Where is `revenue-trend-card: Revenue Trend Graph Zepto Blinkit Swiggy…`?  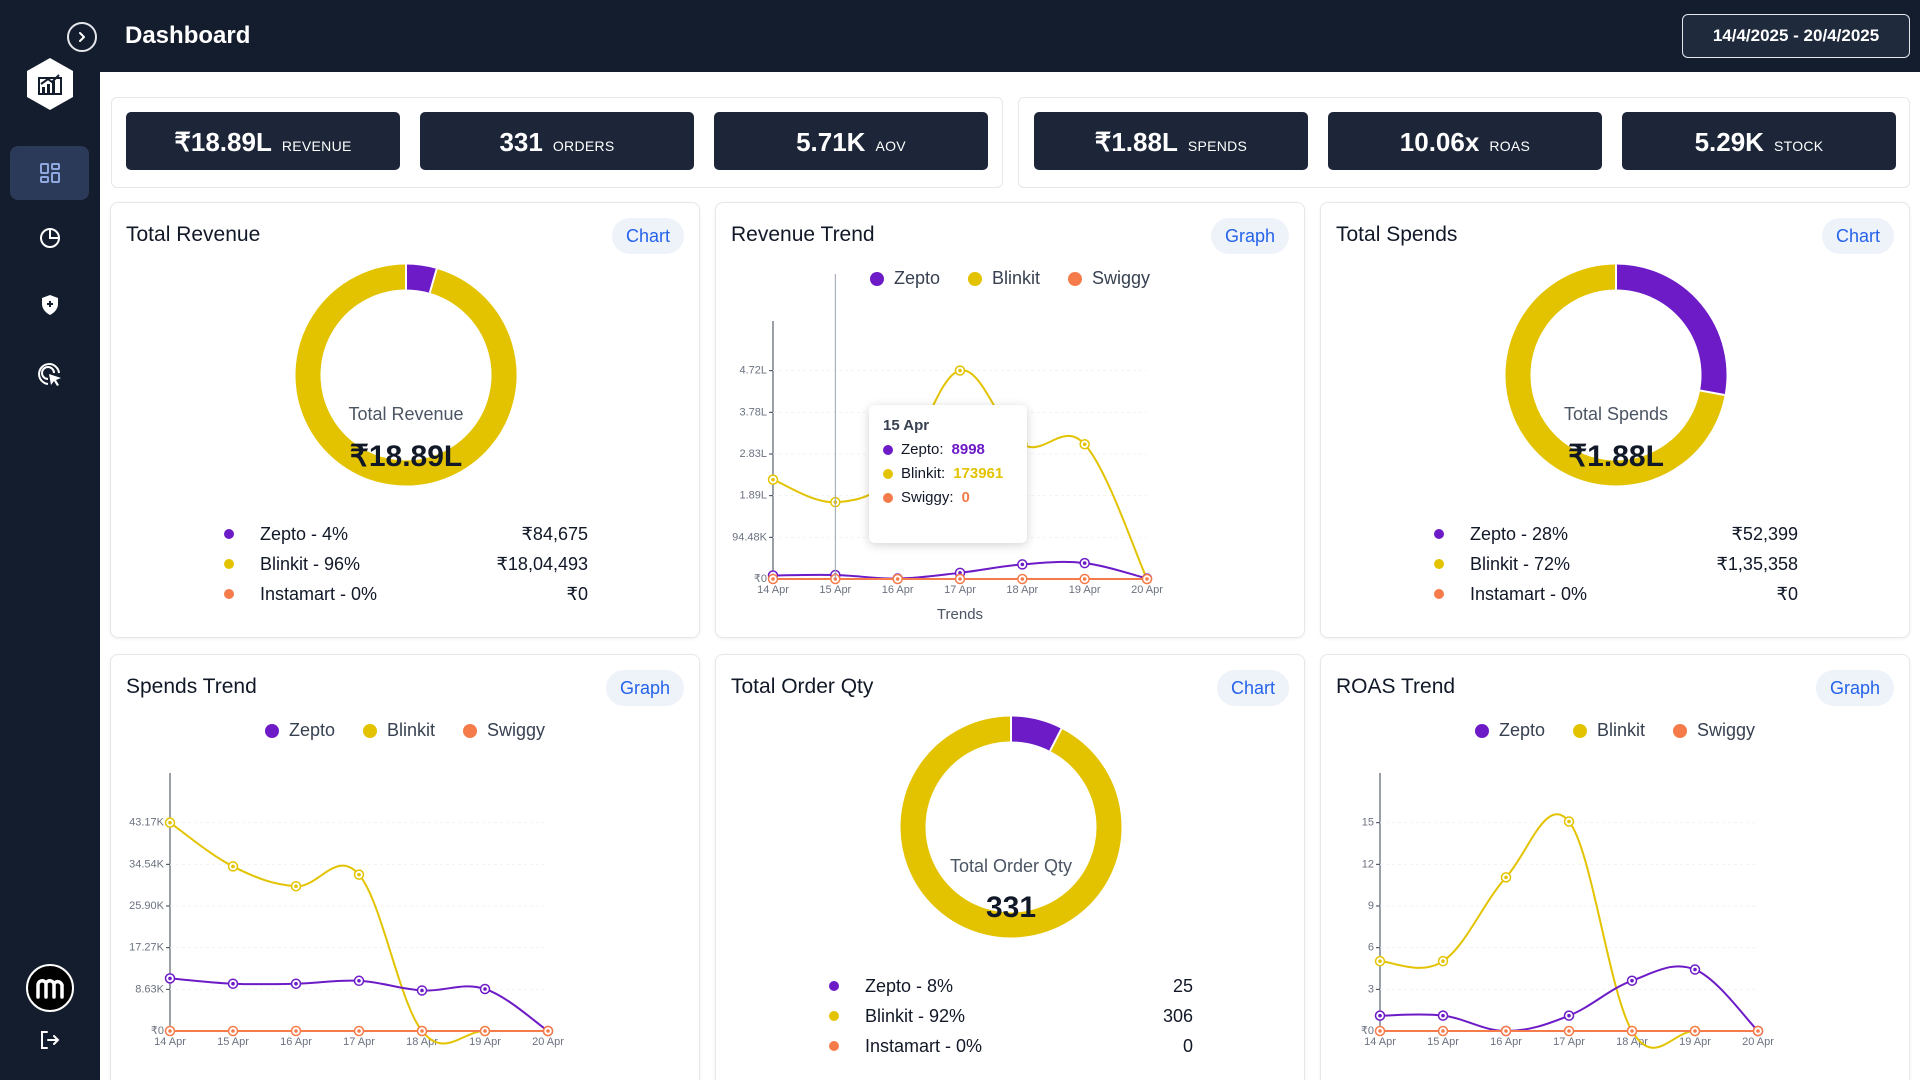 revenue-trend-card: Revenue Trend Graph Zepto Blinkit Swiggy… is located at coordinates (1010, 420).